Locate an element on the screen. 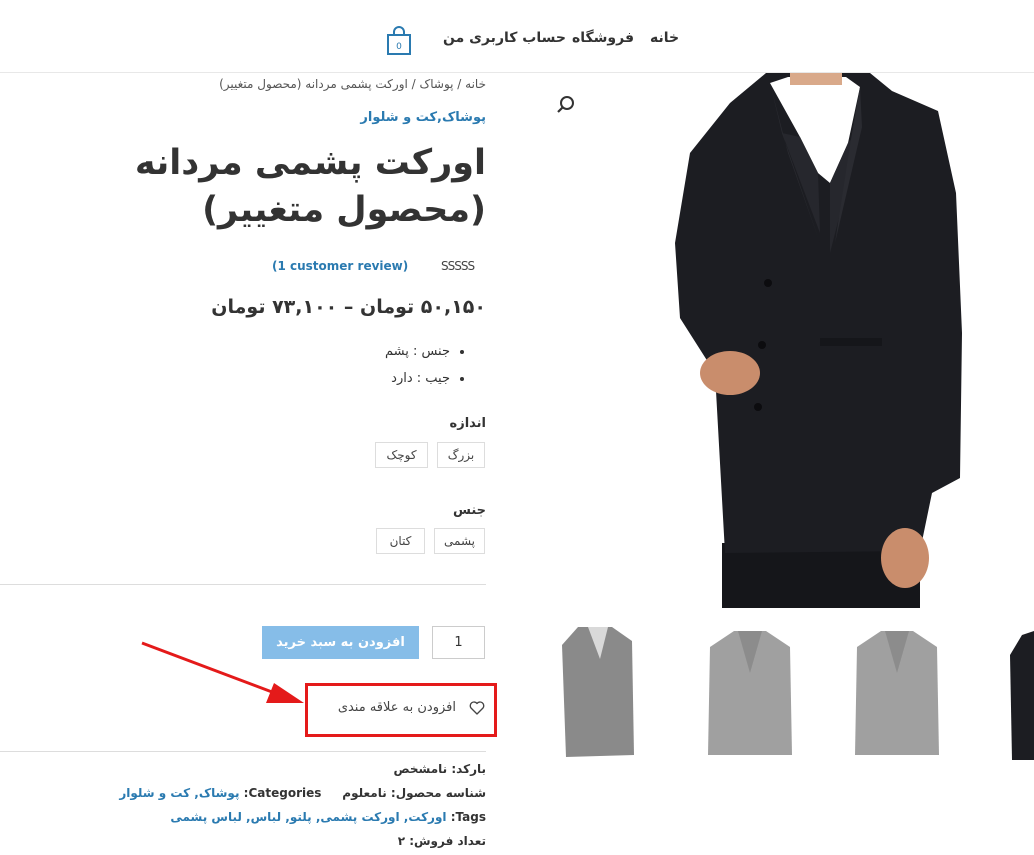 The height and width of the screenshot is (855, 1034). shopping-bag-icon: 0 is located at coordinates (399, 41).